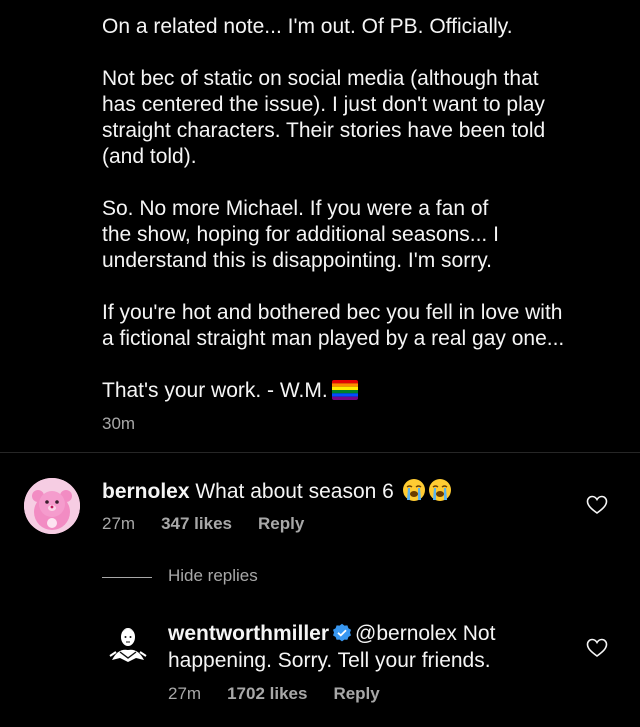  Describe the element at coordinates (215, 390) in the screenshot. I see `caption-paragraph: That's your work. - W.M.` at that location.